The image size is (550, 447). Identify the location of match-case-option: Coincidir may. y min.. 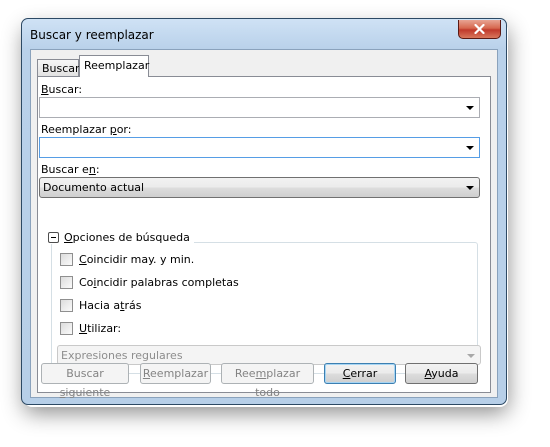
(127, 259).